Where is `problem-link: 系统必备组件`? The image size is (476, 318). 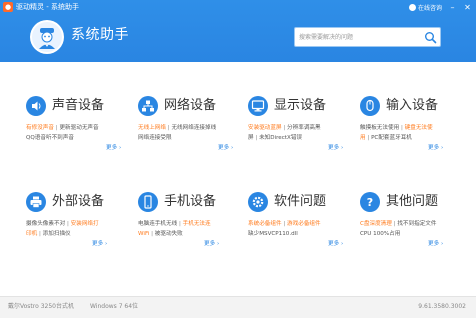 problem-link: 系统必备组件 is located at coordinates (265, 224).